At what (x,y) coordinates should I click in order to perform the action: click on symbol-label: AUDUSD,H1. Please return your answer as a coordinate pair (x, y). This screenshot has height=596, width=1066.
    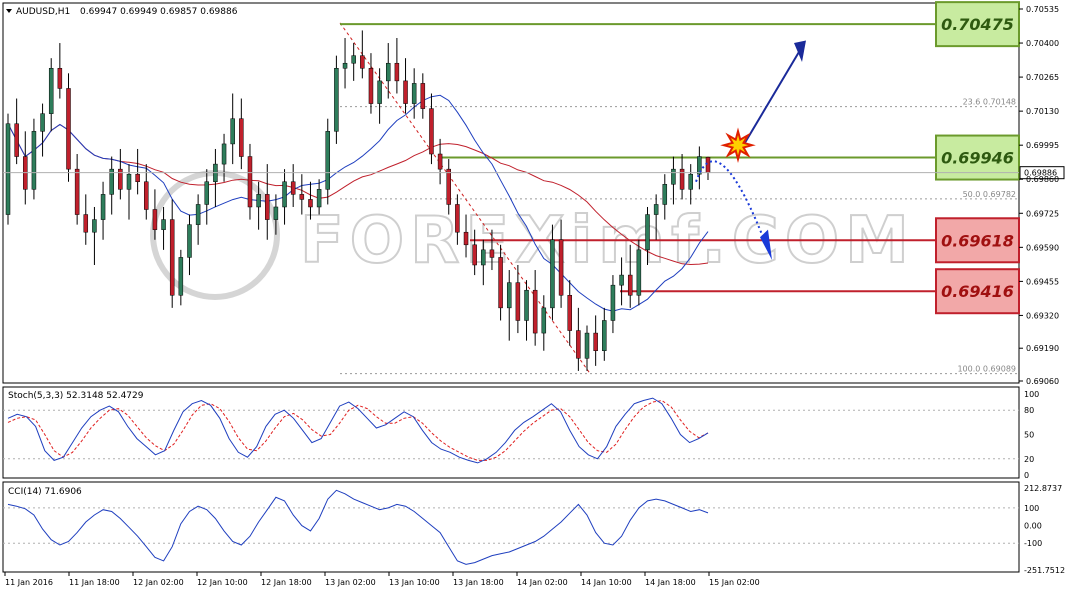
    Looking at the image, I should click on (43, 12).